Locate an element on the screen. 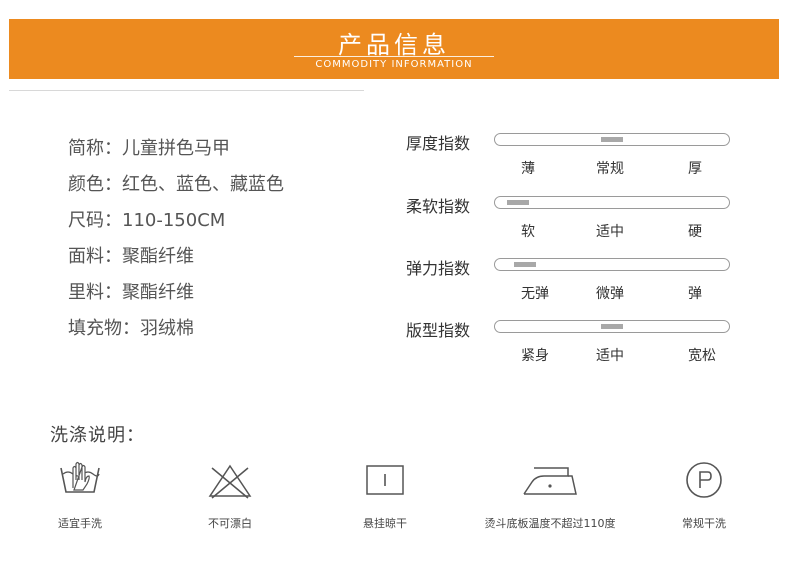 Image resolution: width=790 pixels, height=586 pixels. attribute-row-size: 尺码：110-150CM is located at coordinates (146, 219).